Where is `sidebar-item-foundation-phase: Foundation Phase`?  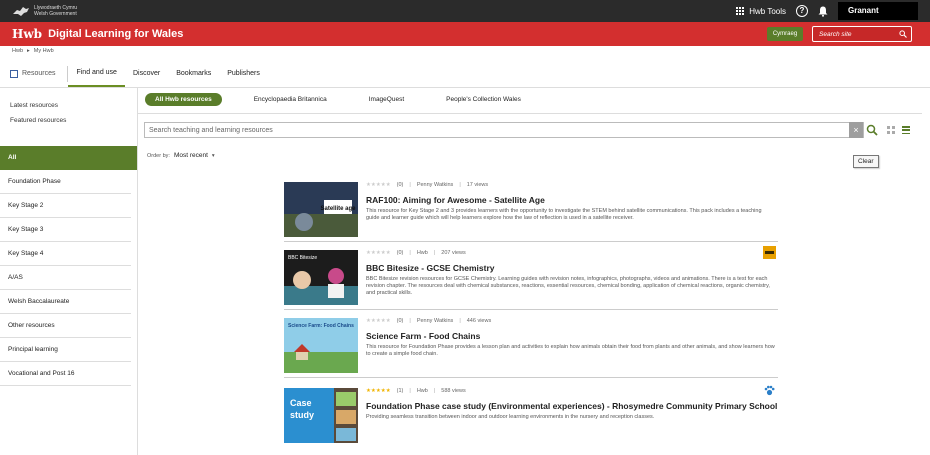 sidebar-item-foundation-phase: Foundation Phase is located at coordinates (65, 182).